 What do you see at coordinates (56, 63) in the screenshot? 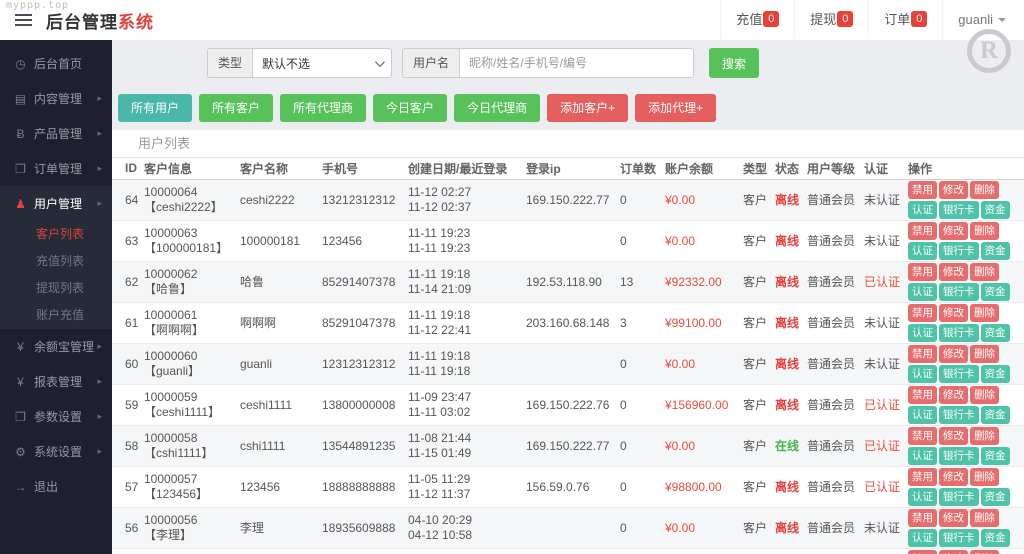
I see `sidebar-item-home: ◷ 后台首页` at bounding box center [56, 63].